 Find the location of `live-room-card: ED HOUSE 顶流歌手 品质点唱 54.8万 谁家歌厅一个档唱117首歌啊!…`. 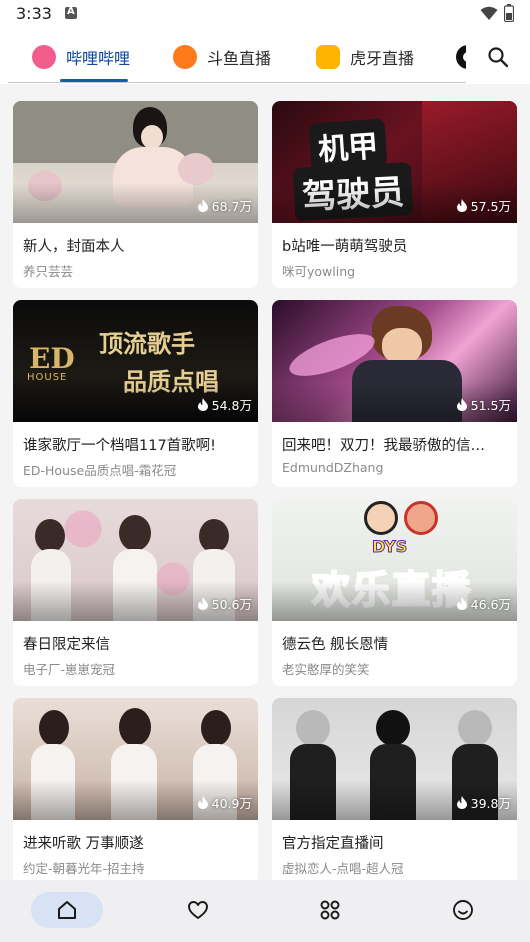

live-room-card: ED HOUSE 顶流歌手 品质点唱 54.8万 谁家歌厅一个档唱117首歌啊!… is located at coordinates (135, 393).